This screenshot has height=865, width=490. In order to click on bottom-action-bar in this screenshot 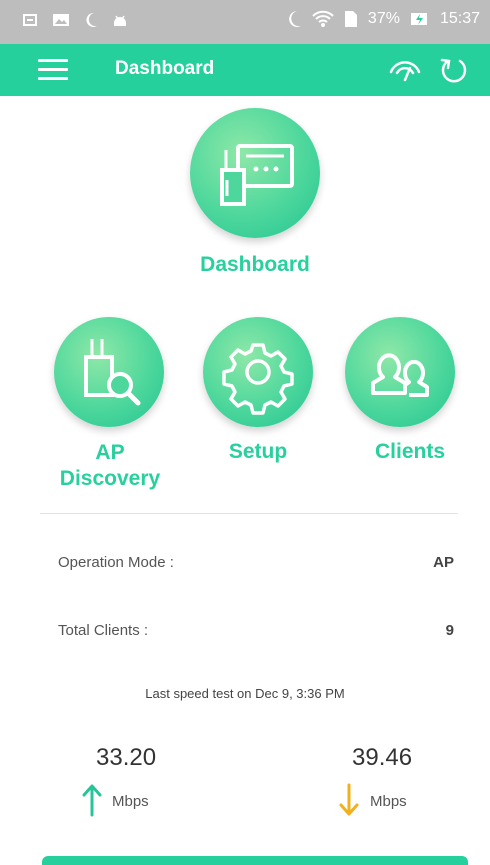, I will do `click(255, 860)`.